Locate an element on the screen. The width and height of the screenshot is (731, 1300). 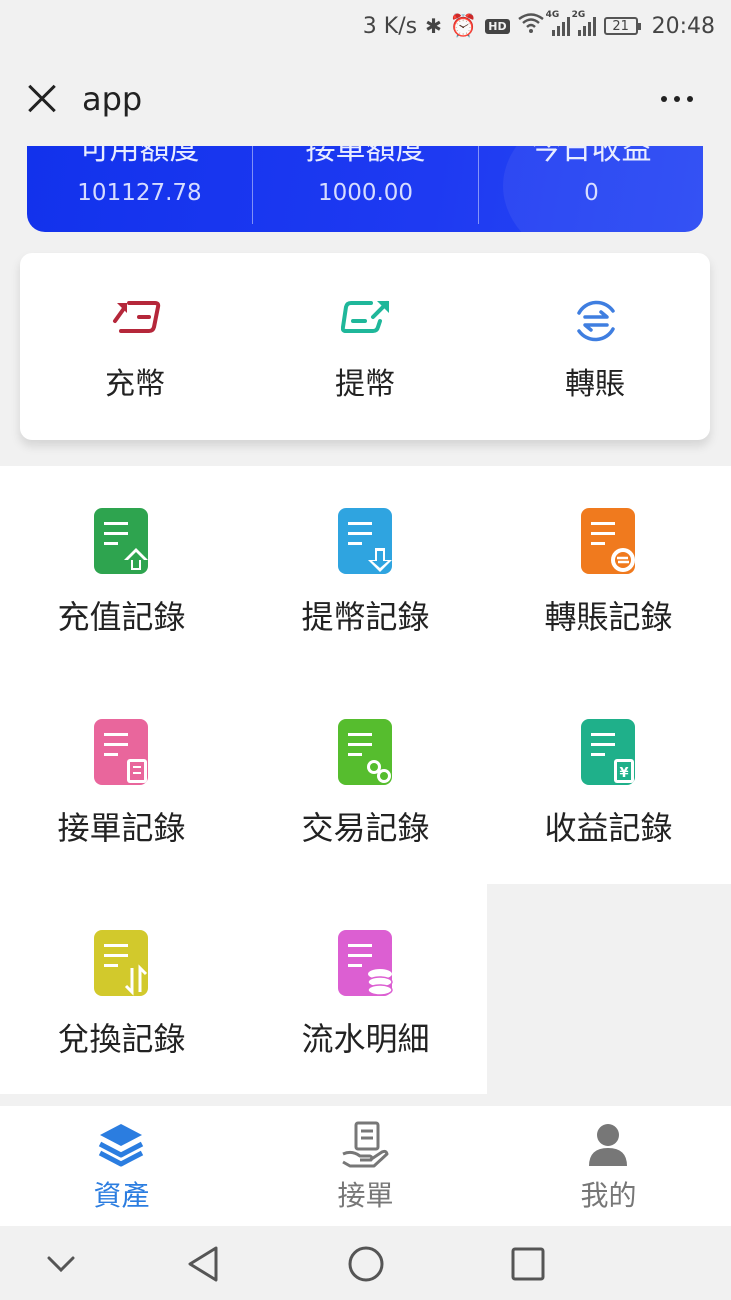
stat-value: 0 is located at coordinates (591, 193).